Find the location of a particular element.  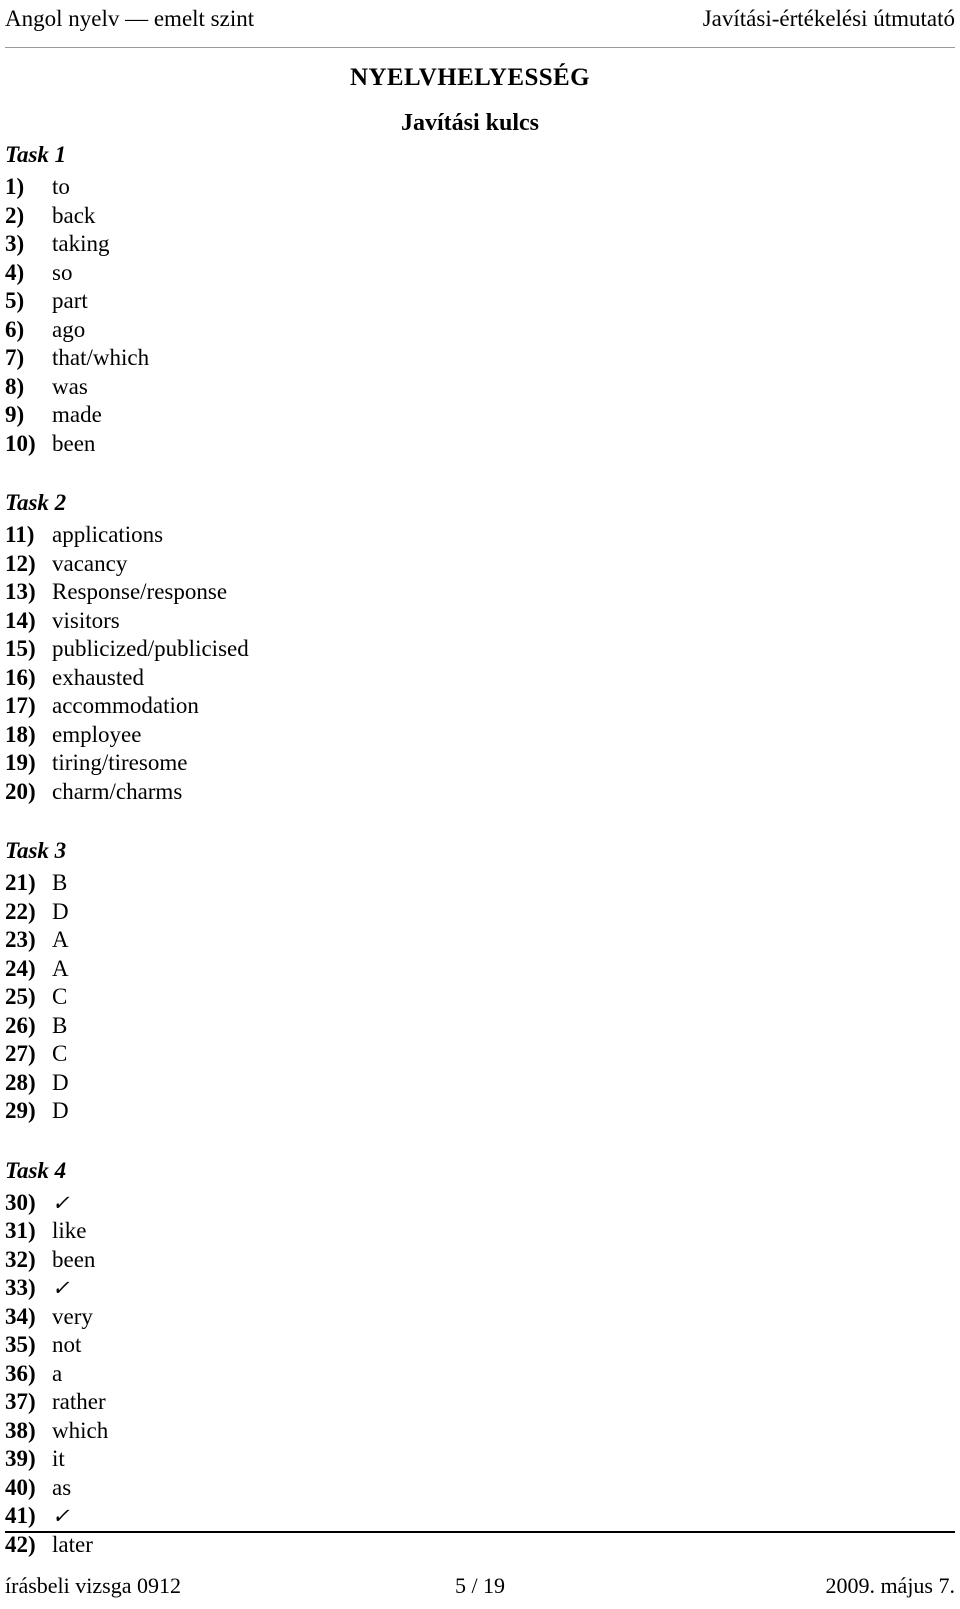

answer-row: 27) C is located at coordinates (355, 1054).